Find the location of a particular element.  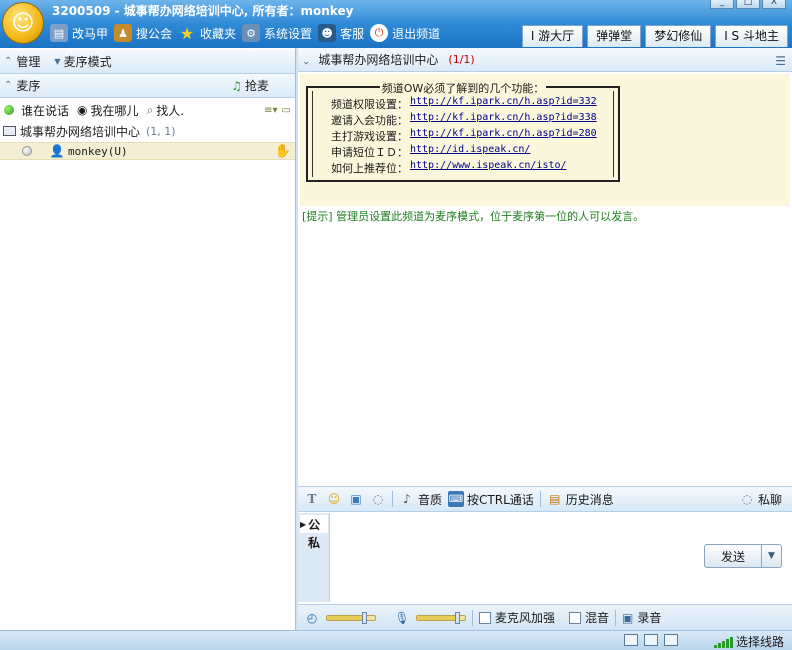

search-icon: ⌕ is located at coordinates (150, 109).